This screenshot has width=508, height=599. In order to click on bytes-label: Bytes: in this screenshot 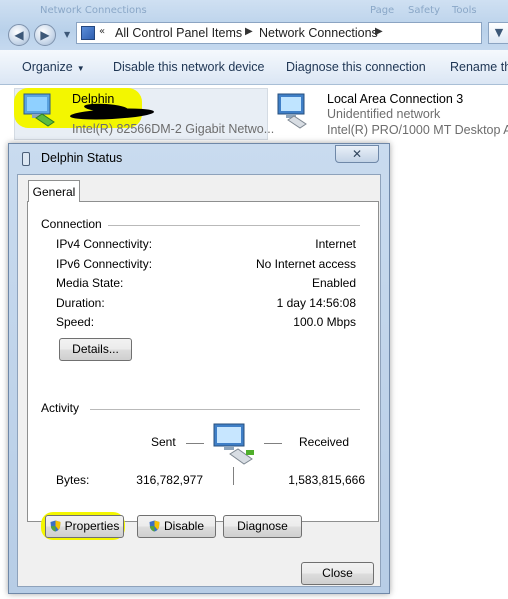, I will do `click(73, 480)`.